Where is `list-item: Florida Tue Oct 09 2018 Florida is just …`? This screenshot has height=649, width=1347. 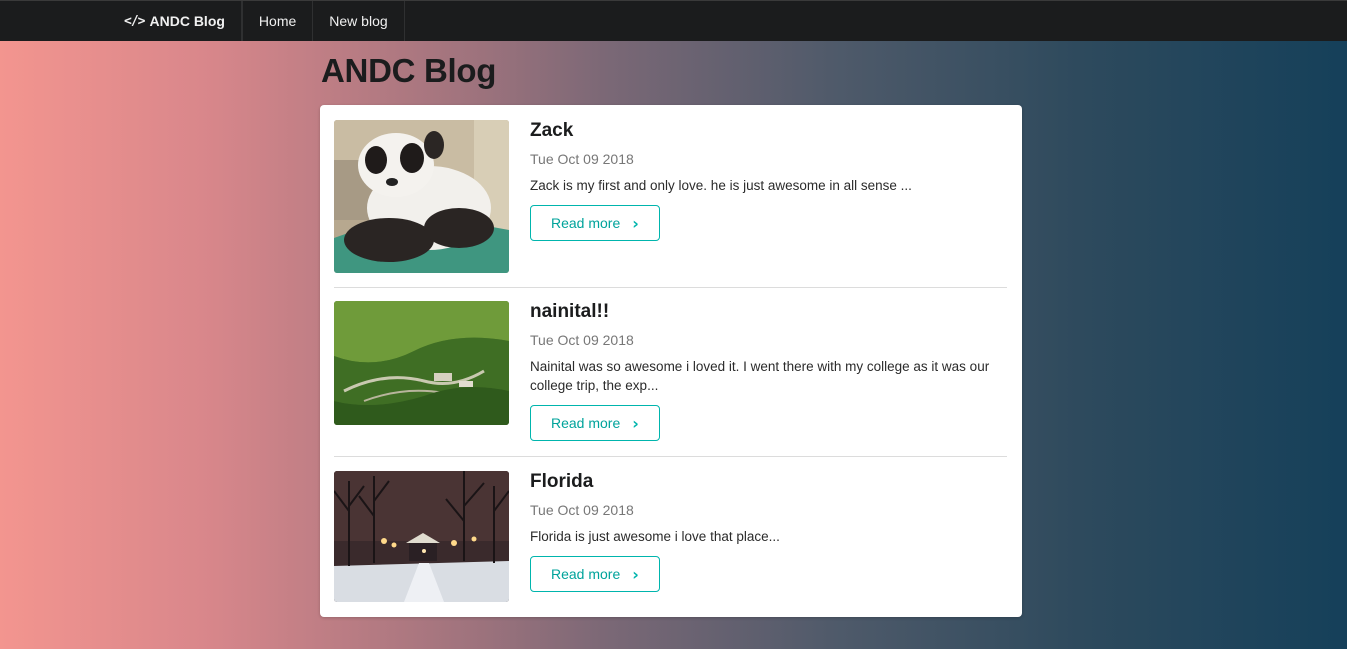 list-item: Florida Tue Oct 09 2018 Florida is just … is located at coordinates (670, 536).